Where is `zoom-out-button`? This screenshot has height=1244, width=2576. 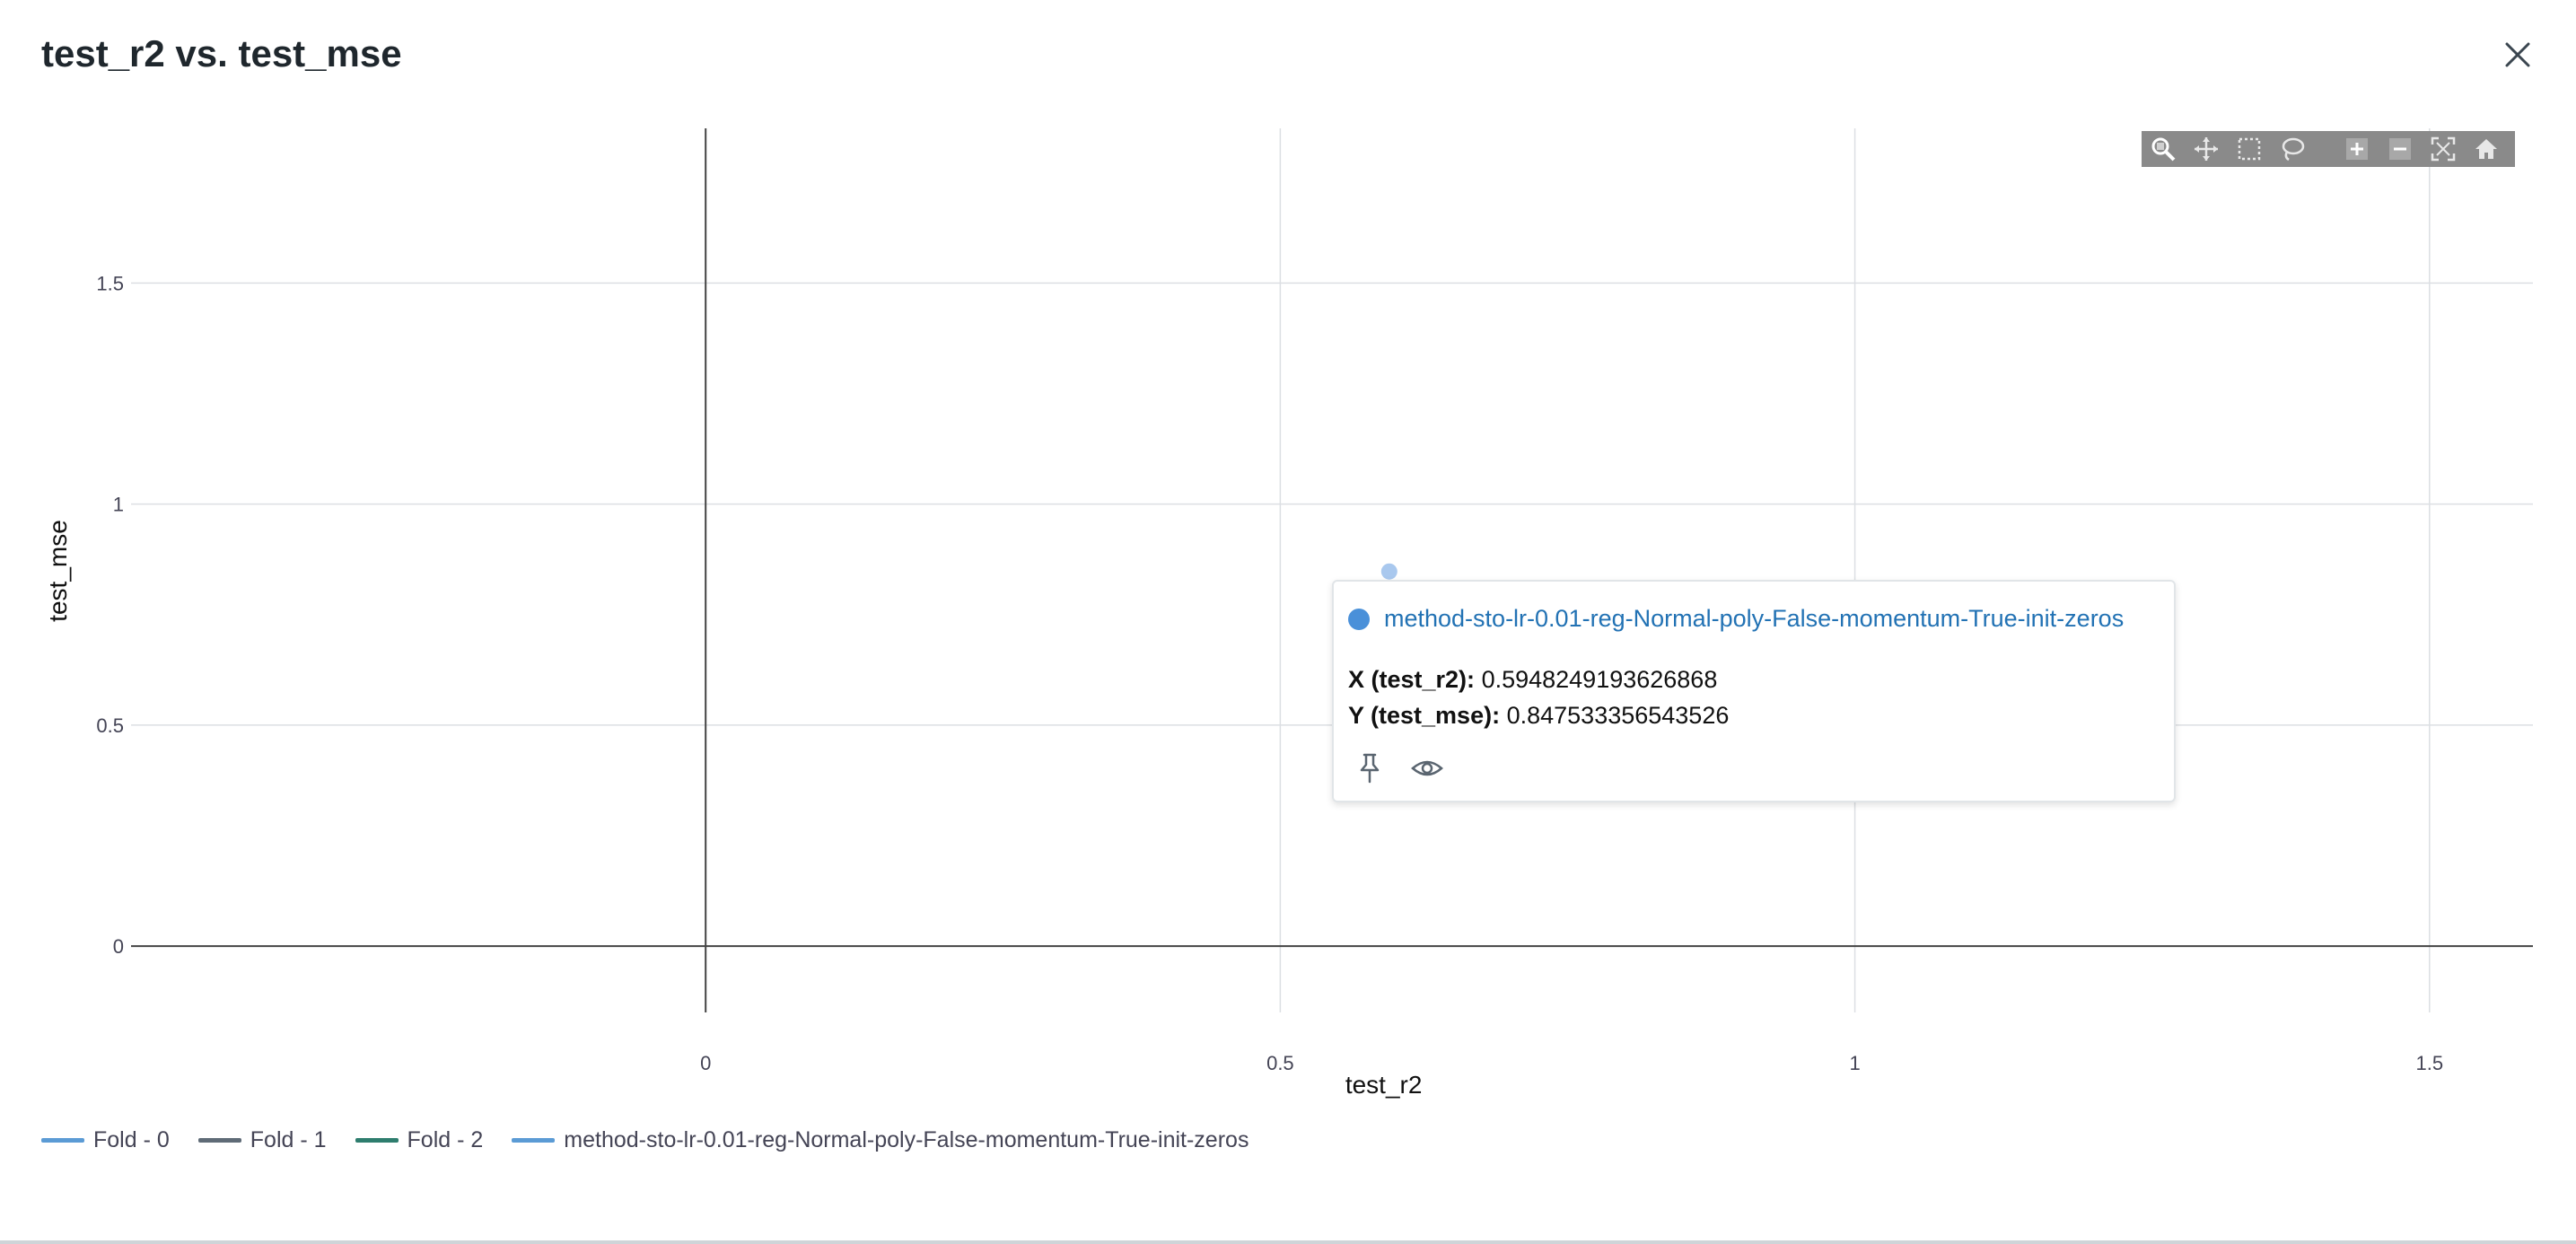 zoom-out-button is located at coordinates (2400, 149).